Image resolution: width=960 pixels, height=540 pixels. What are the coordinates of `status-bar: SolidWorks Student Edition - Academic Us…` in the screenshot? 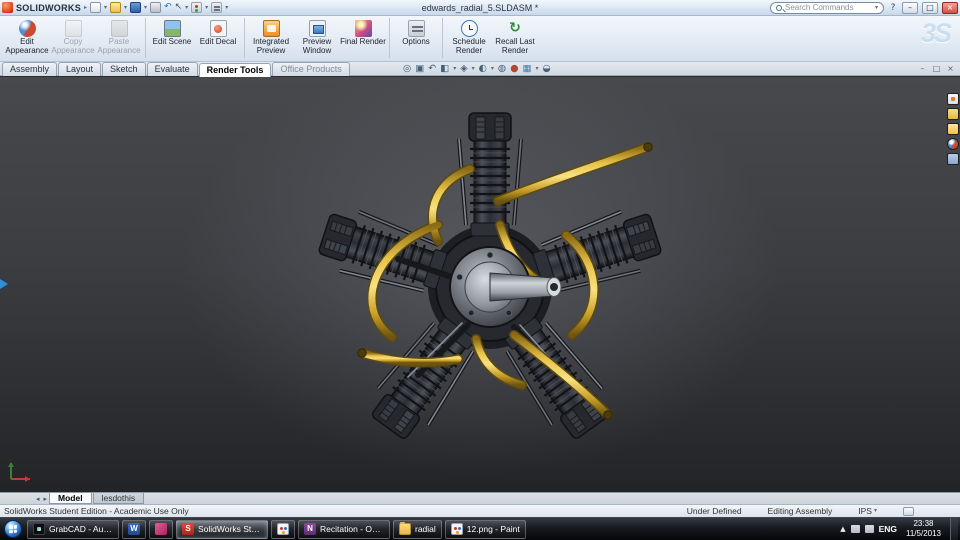 It's located at (480, 510).